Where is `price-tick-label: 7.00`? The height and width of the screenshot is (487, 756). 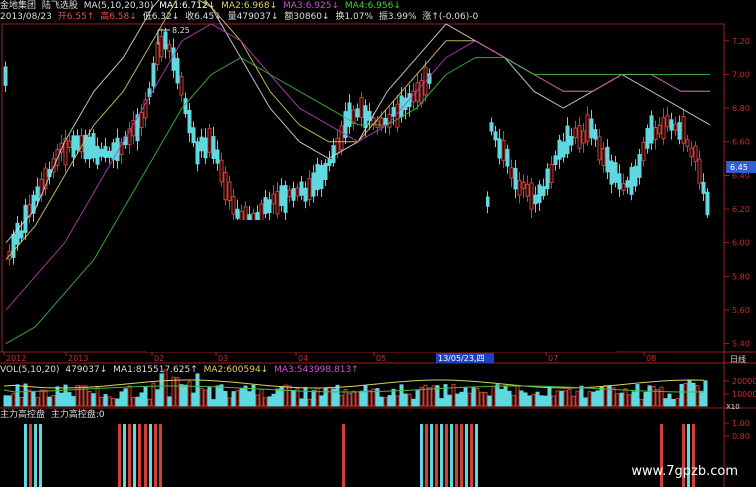 price-tick-label: 7.00 is located at coordinates (741, 74).